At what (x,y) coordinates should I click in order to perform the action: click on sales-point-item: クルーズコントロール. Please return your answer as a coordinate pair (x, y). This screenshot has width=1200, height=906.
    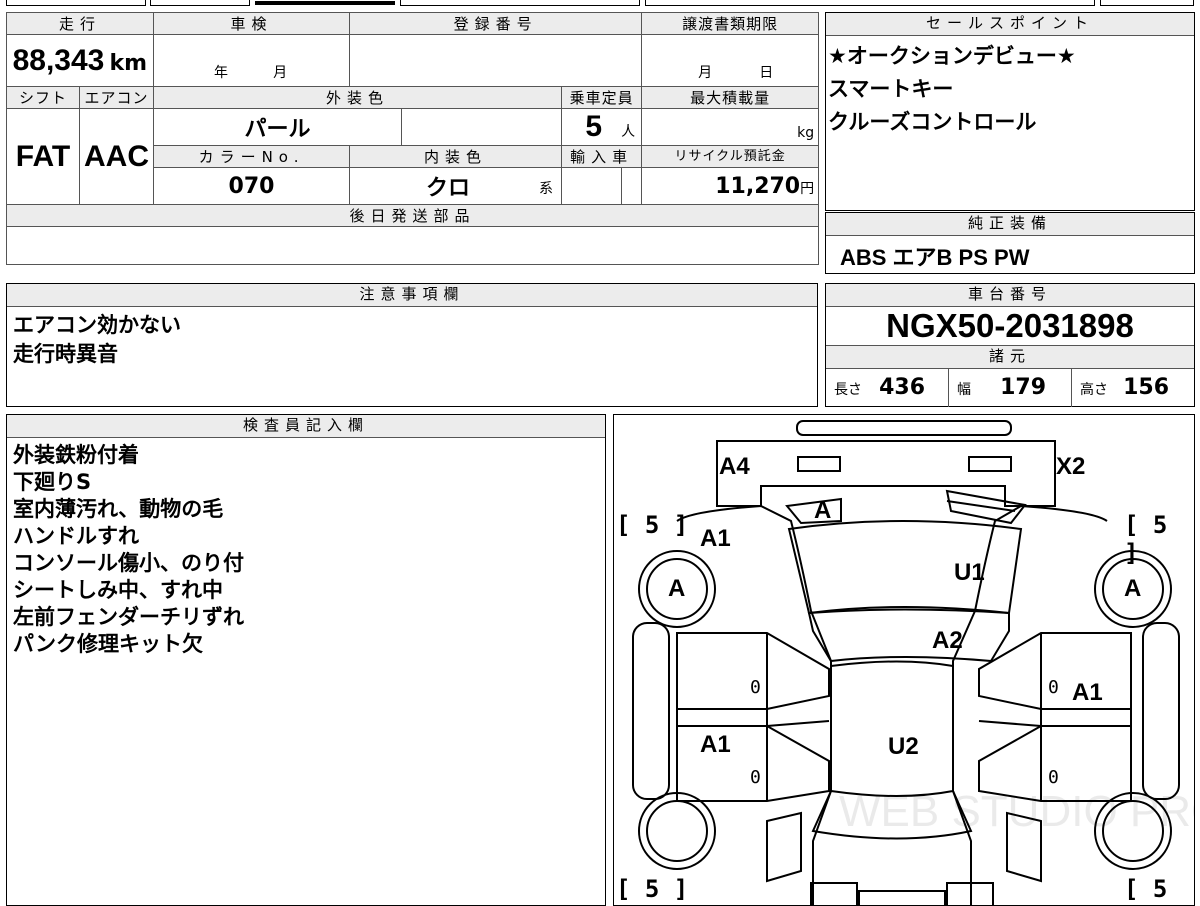
    Looking at the image, I should click on (932, 122).